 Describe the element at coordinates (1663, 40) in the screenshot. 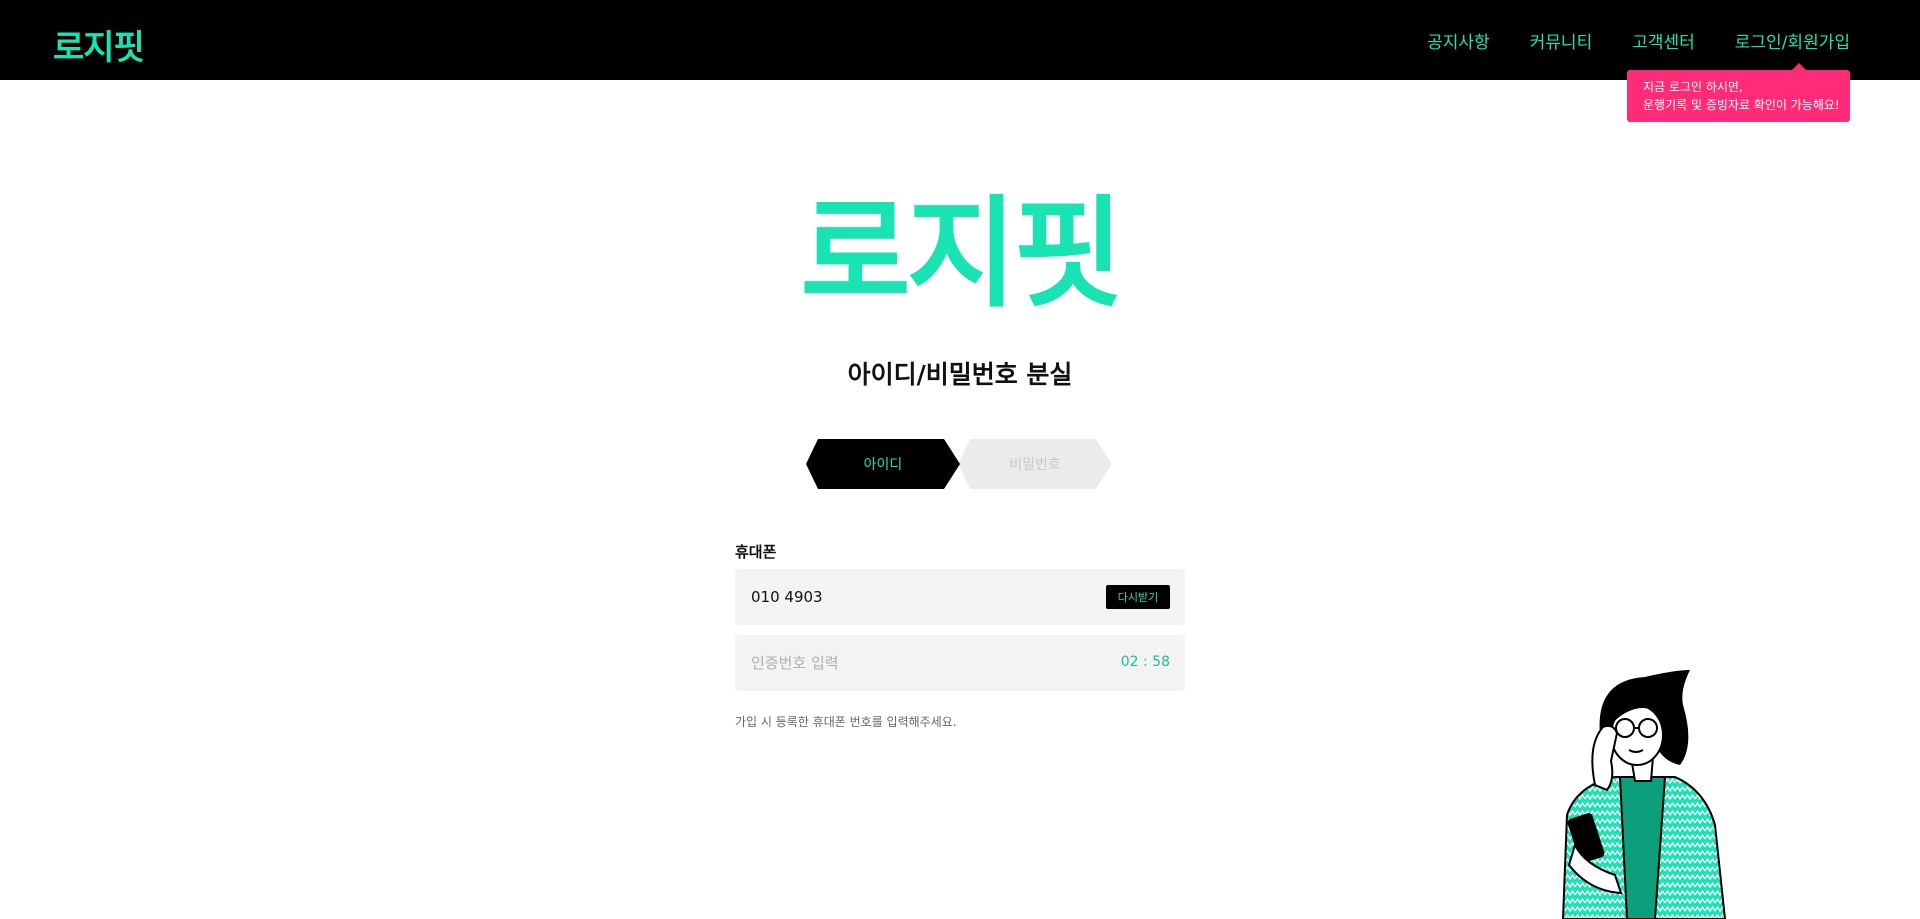

I see `nav-support: 고객센터` at that location.